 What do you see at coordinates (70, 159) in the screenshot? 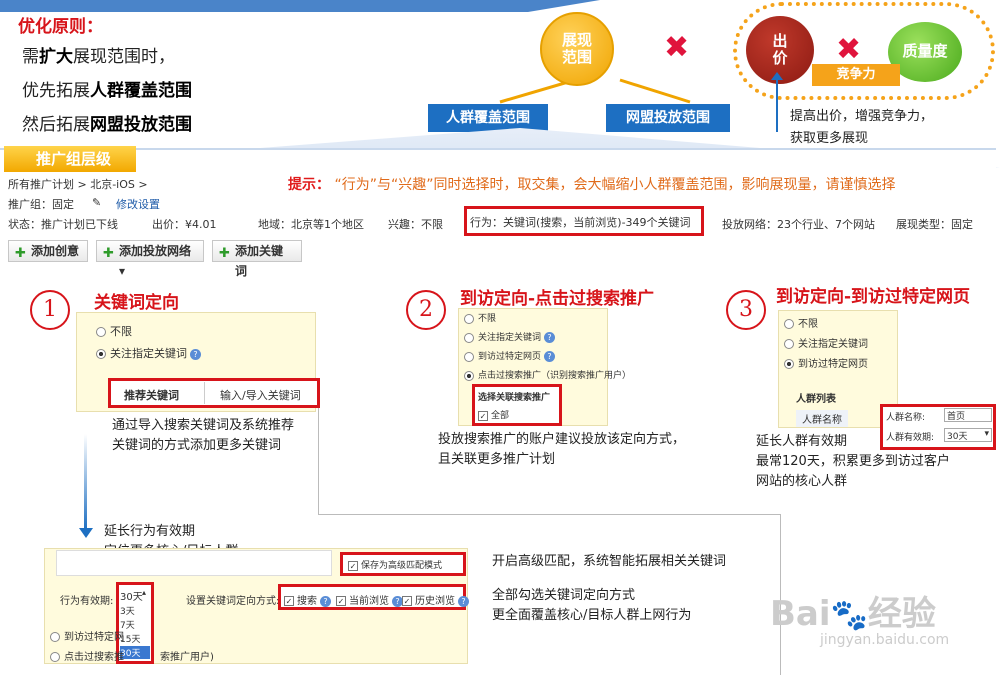
I see `panel-tab: 推广组层级` at bounding box center [70, 159].